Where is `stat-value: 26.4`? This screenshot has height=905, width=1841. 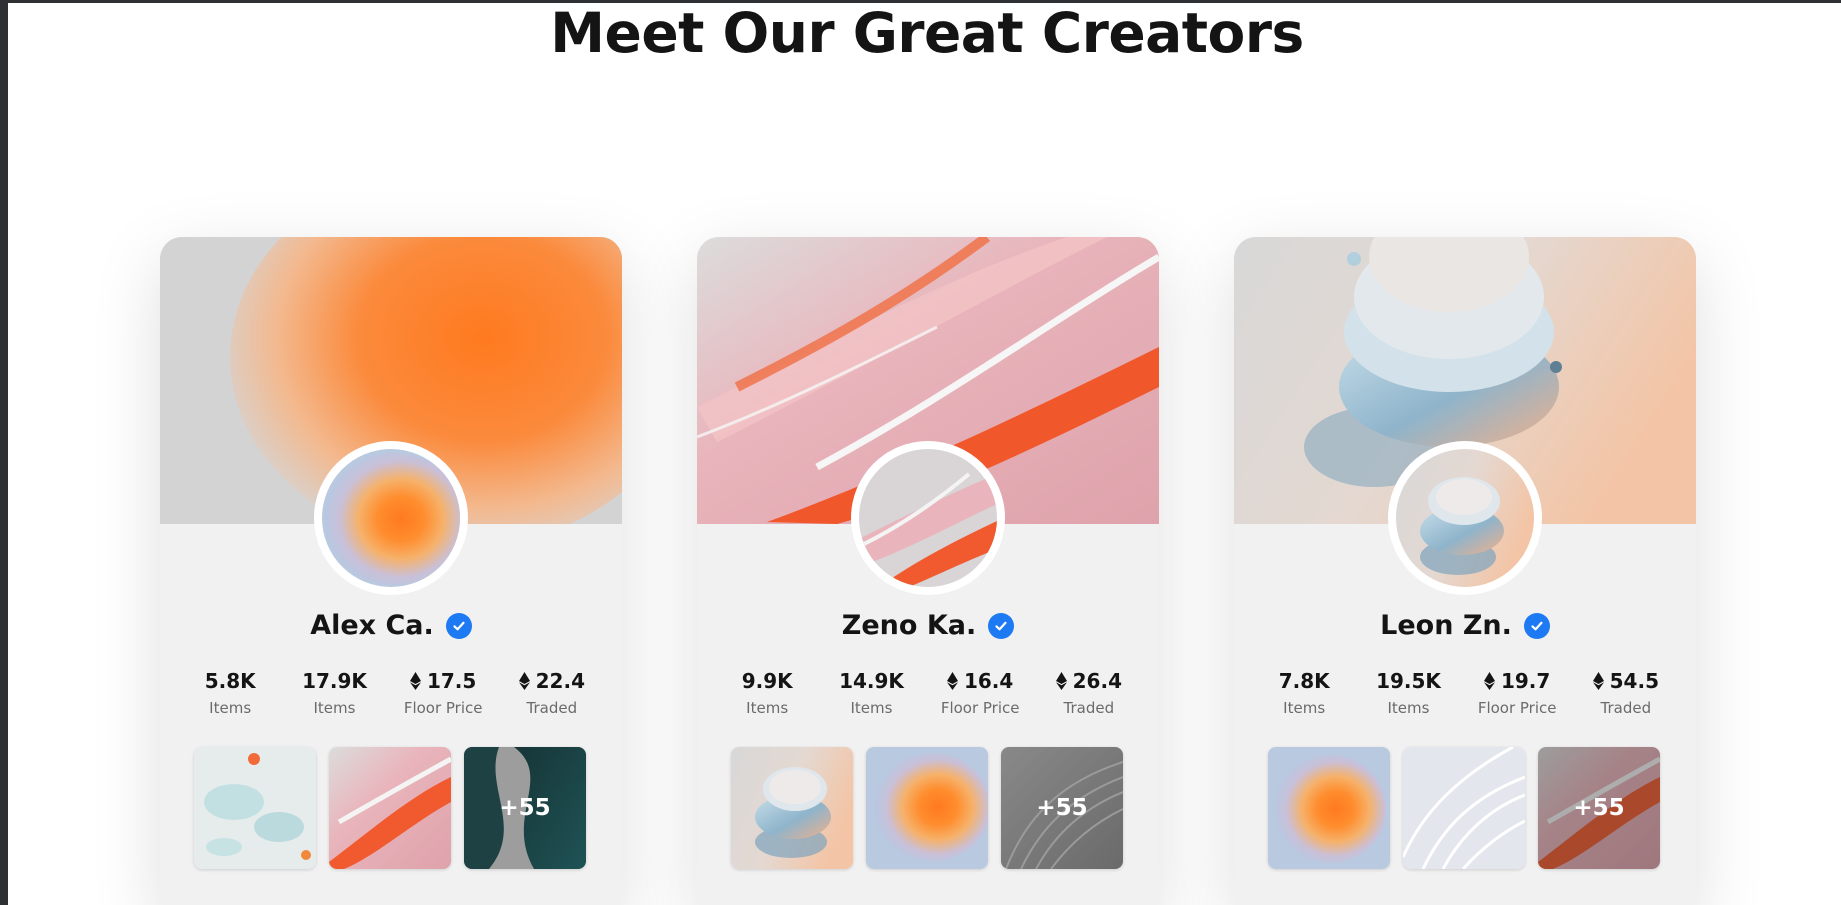
stat-value: 26.4 is located at coordinates (1088, 681).